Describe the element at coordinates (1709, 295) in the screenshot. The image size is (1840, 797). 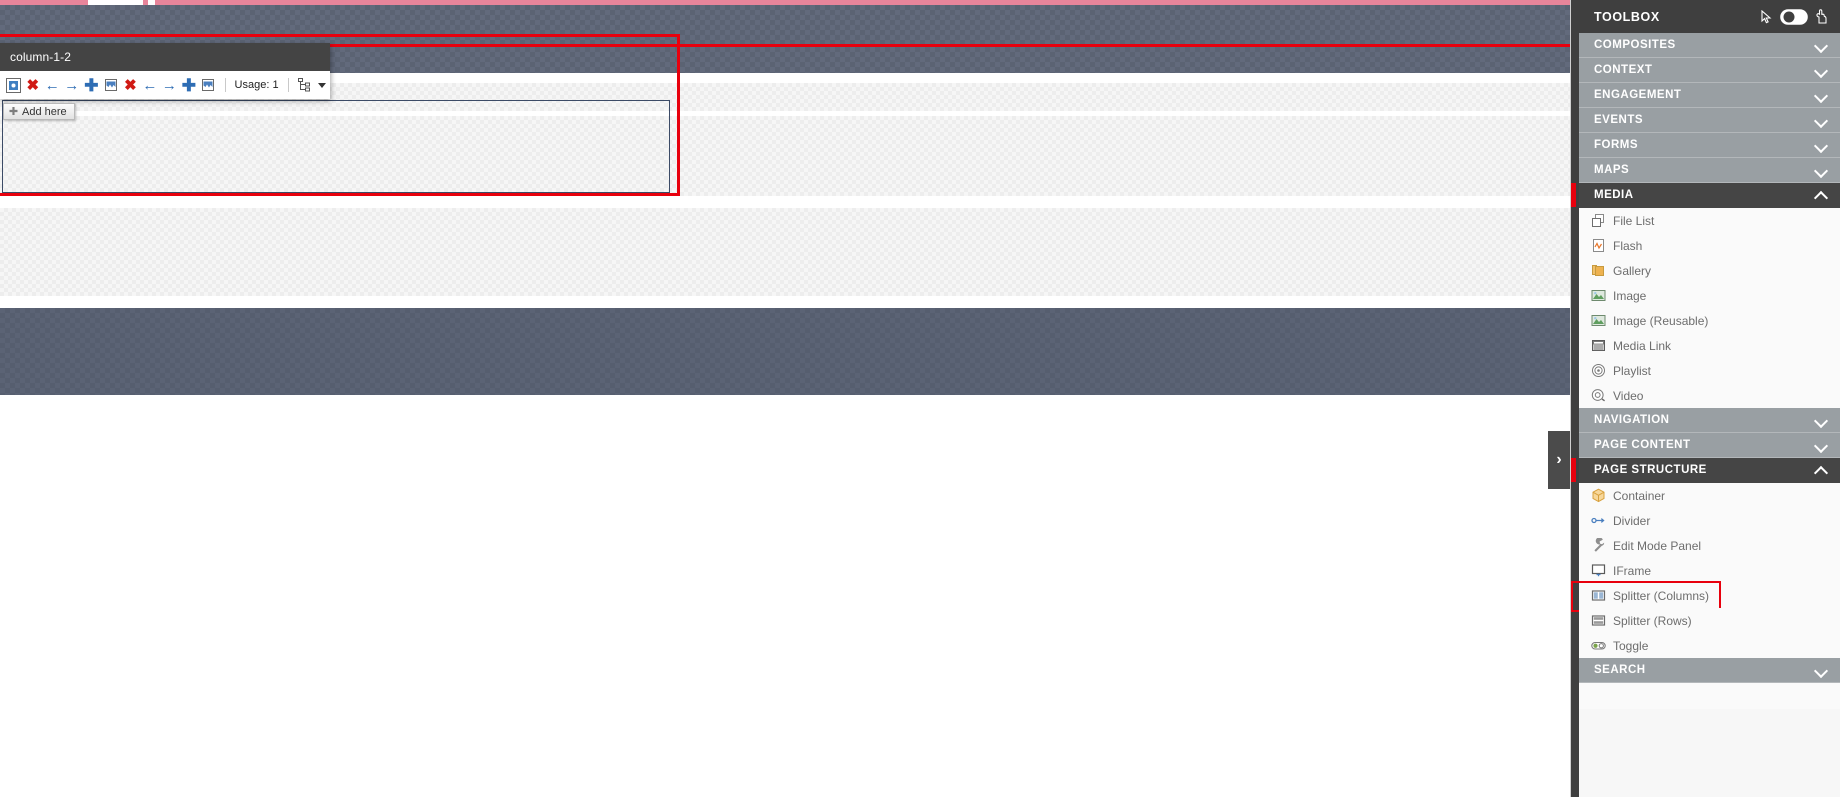
I see `toolbox-item-image: Image` at that location.